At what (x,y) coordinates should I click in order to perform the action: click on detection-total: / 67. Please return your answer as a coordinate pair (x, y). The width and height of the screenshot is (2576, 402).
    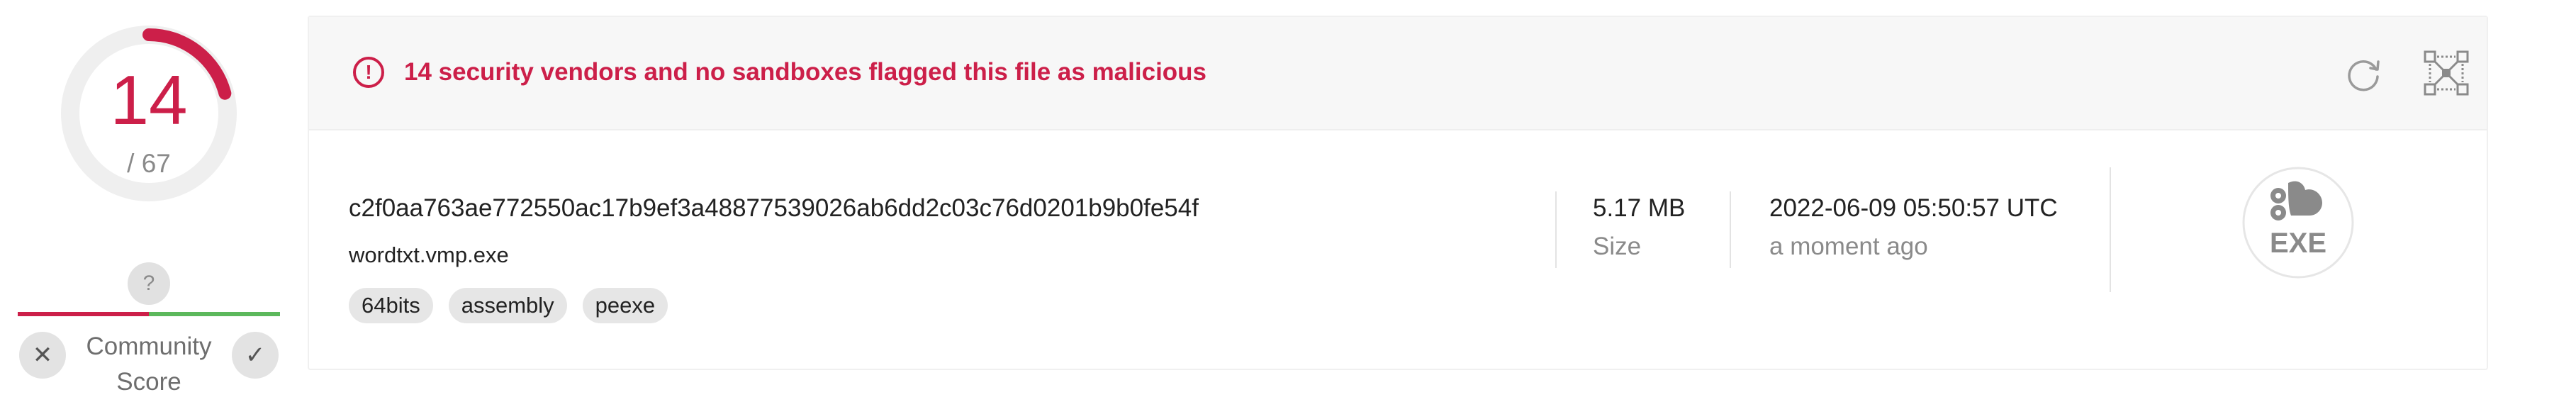
    Looking at the image, I should click on (149, 163).